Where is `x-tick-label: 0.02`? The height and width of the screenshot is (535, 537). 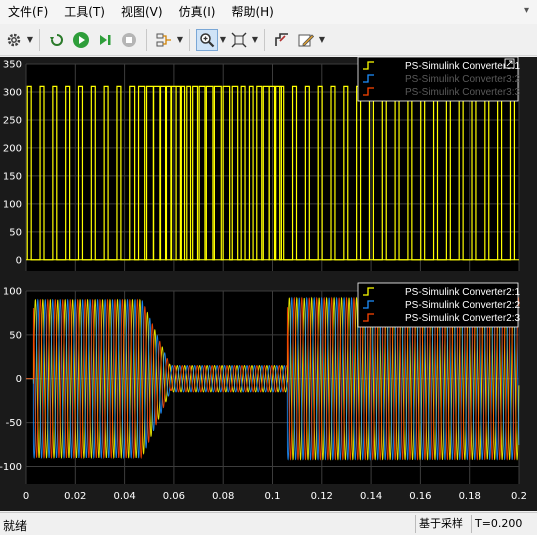 x-tick-label: 0.02 is located at coordinates (75, 496).